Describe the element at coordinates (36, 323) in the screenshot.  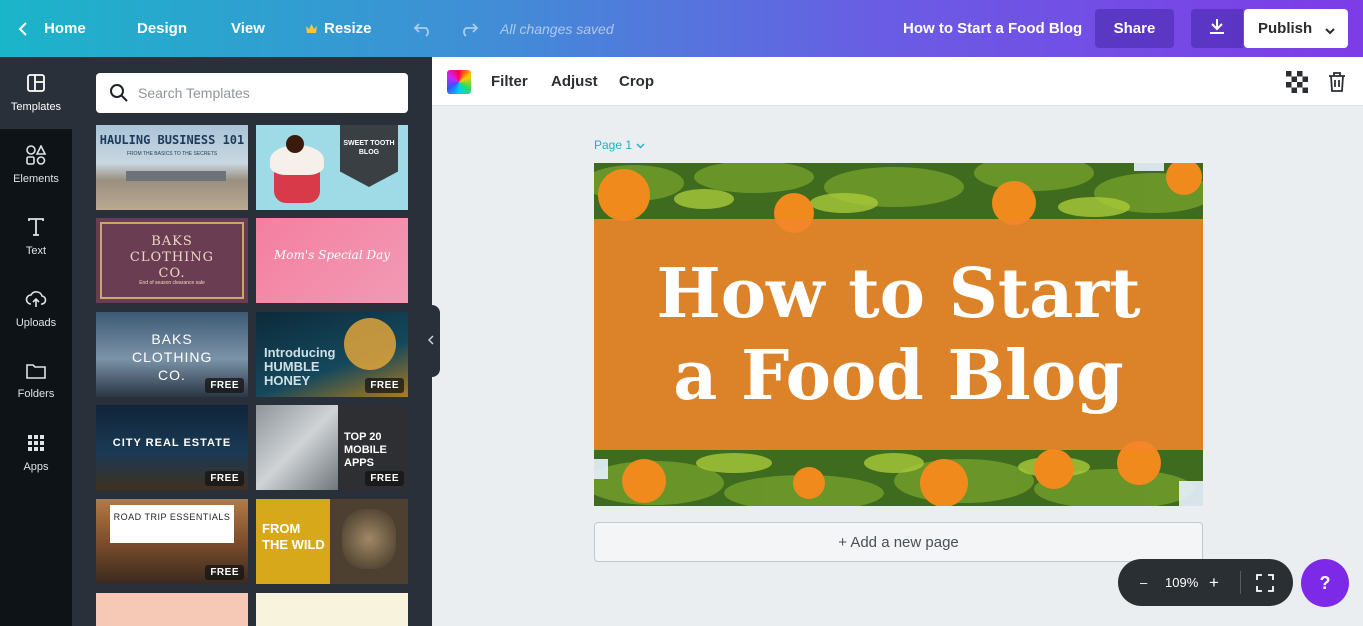
I see `nav-uploads-label: Uploads` at that location.